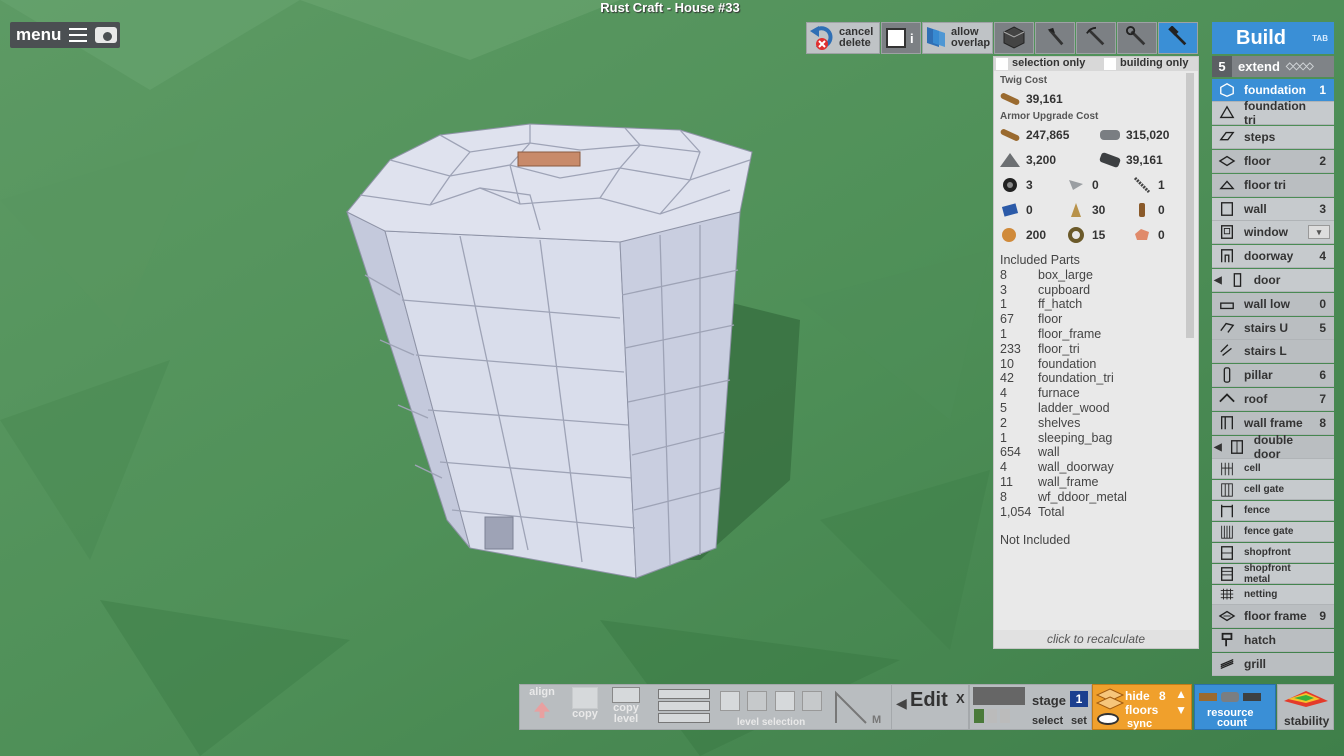 The height and width of the screenshot is (756, 1344). I want to click on build-item-fence: fence, so click(1273, 511).